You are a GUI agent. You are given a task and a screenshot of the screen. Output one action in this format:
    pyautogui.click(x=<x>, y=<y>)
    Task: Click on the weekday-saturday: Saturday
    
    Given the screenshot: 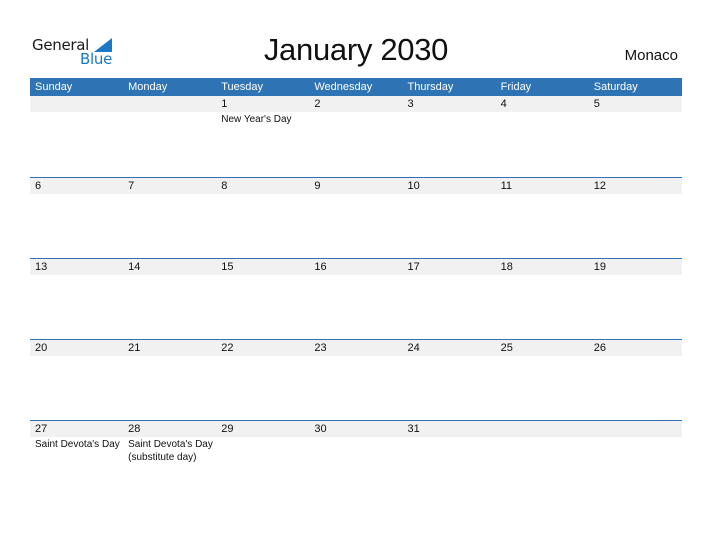 What is the action you would take?
    pyautogui.click(x=615, y=87)
    